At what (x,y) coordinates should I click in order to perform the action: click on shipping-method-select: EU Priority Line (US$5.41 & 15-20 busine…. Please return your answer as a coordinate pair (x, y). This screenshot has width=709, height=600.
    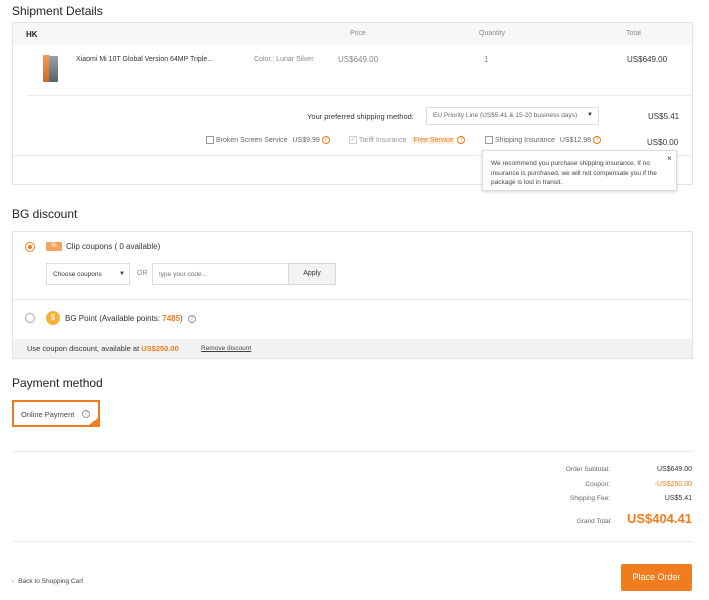
    Looking at the image, I should click on (512, 116).